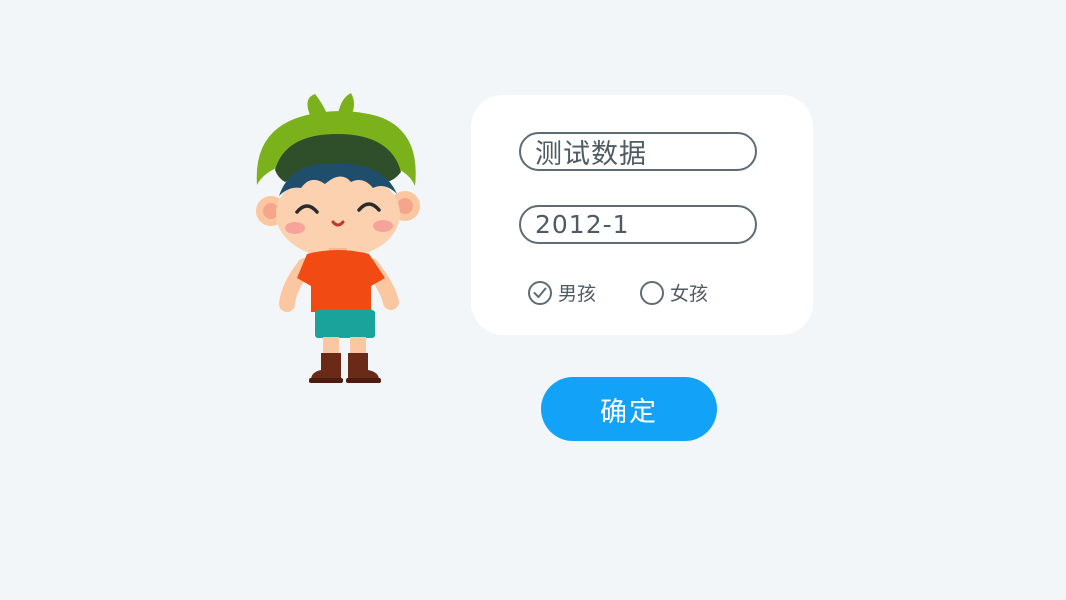 Image resolution: width=1066 pixels, height=600 pixels. I want to click on radio-unchecked-icon, so click(652, 292).